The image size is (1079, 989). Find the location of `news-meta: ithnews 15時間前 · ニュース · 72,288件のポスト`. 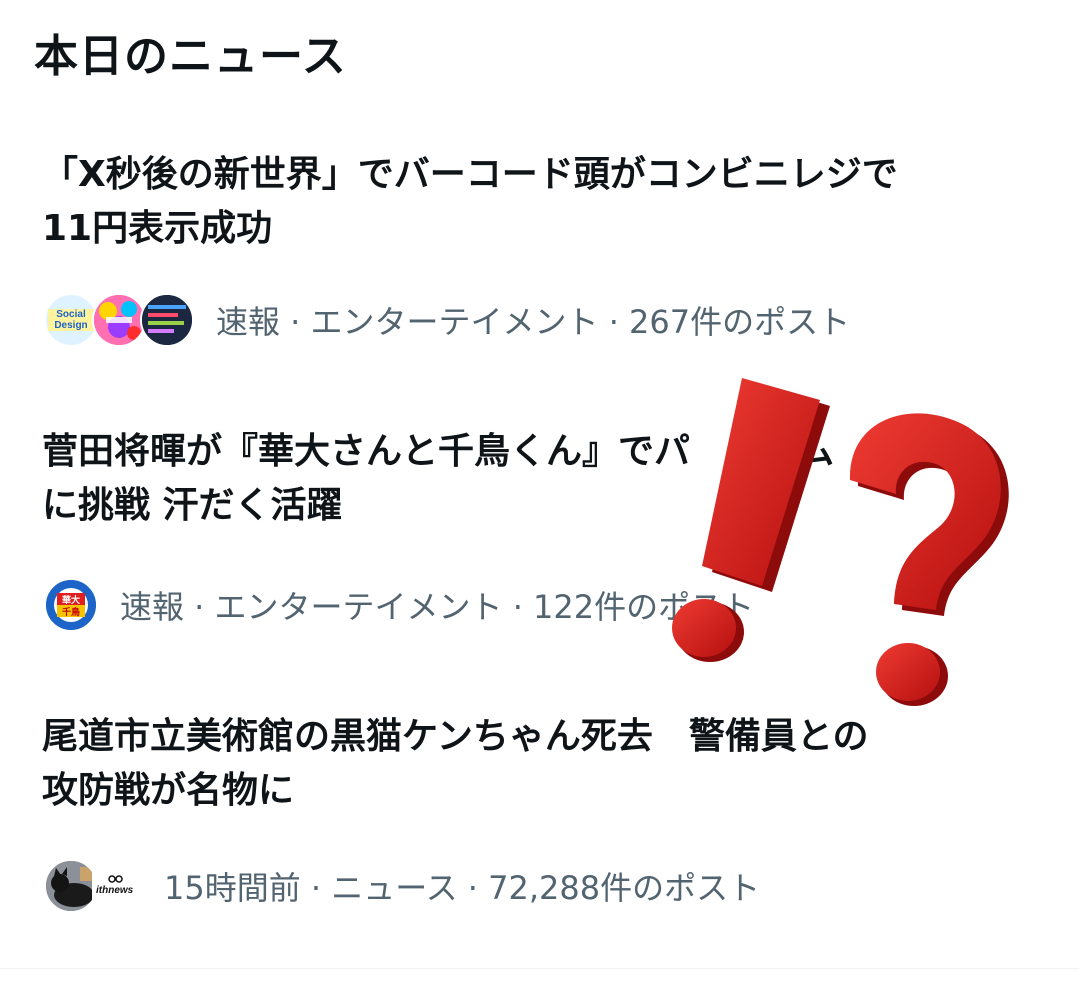

news-meta: ithnews 15時間前 · ニュース · 72,288件のポスト is located at coordinates (402, 886).